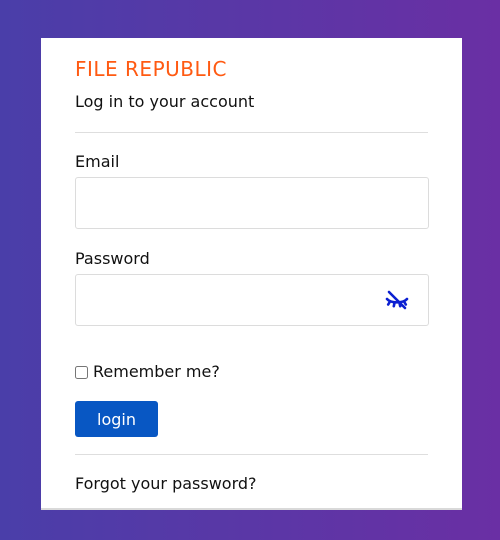 The image size is (500, 540). I want to click on page-subtitle: Log in to your account, so click(165, 101).